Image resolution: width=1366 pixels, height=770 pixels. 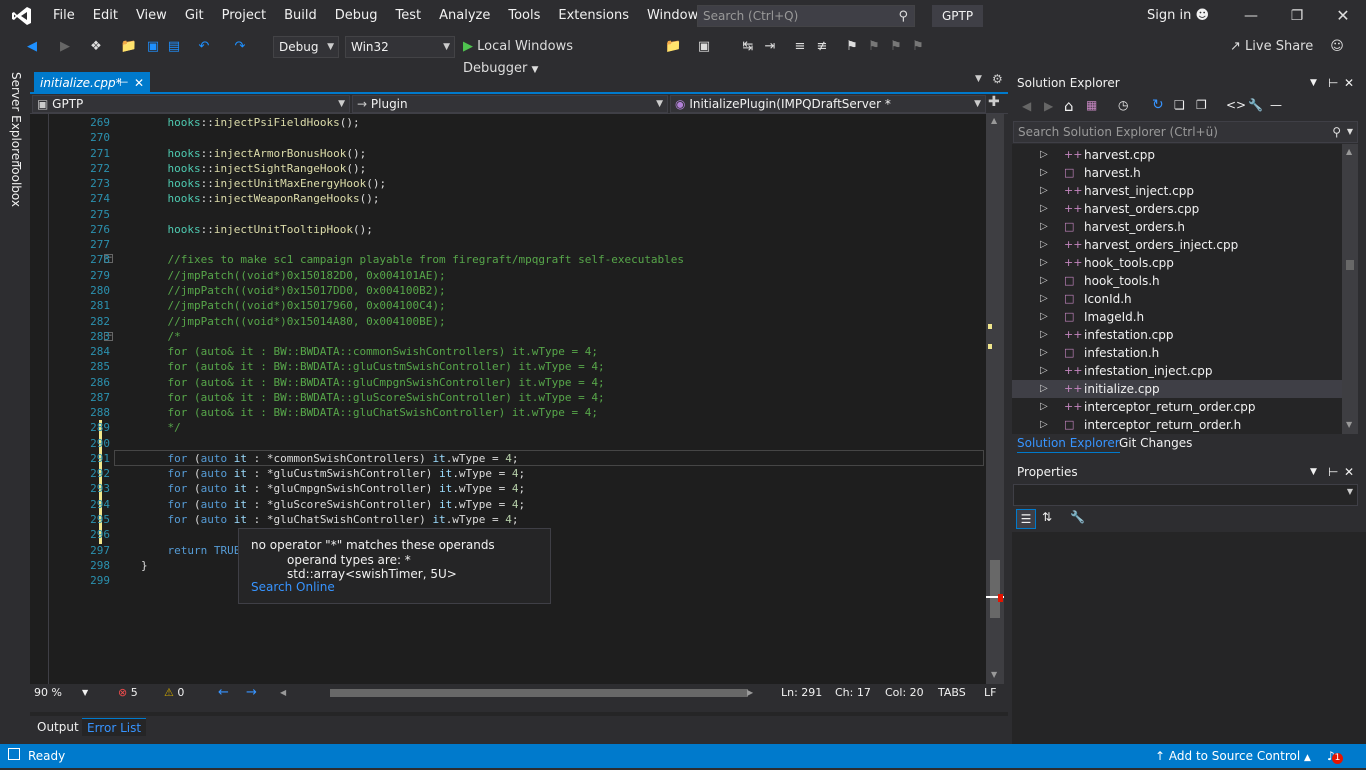 I want to click on scope-dropdown: → Plugin ▼, so click(x=510, y=104).